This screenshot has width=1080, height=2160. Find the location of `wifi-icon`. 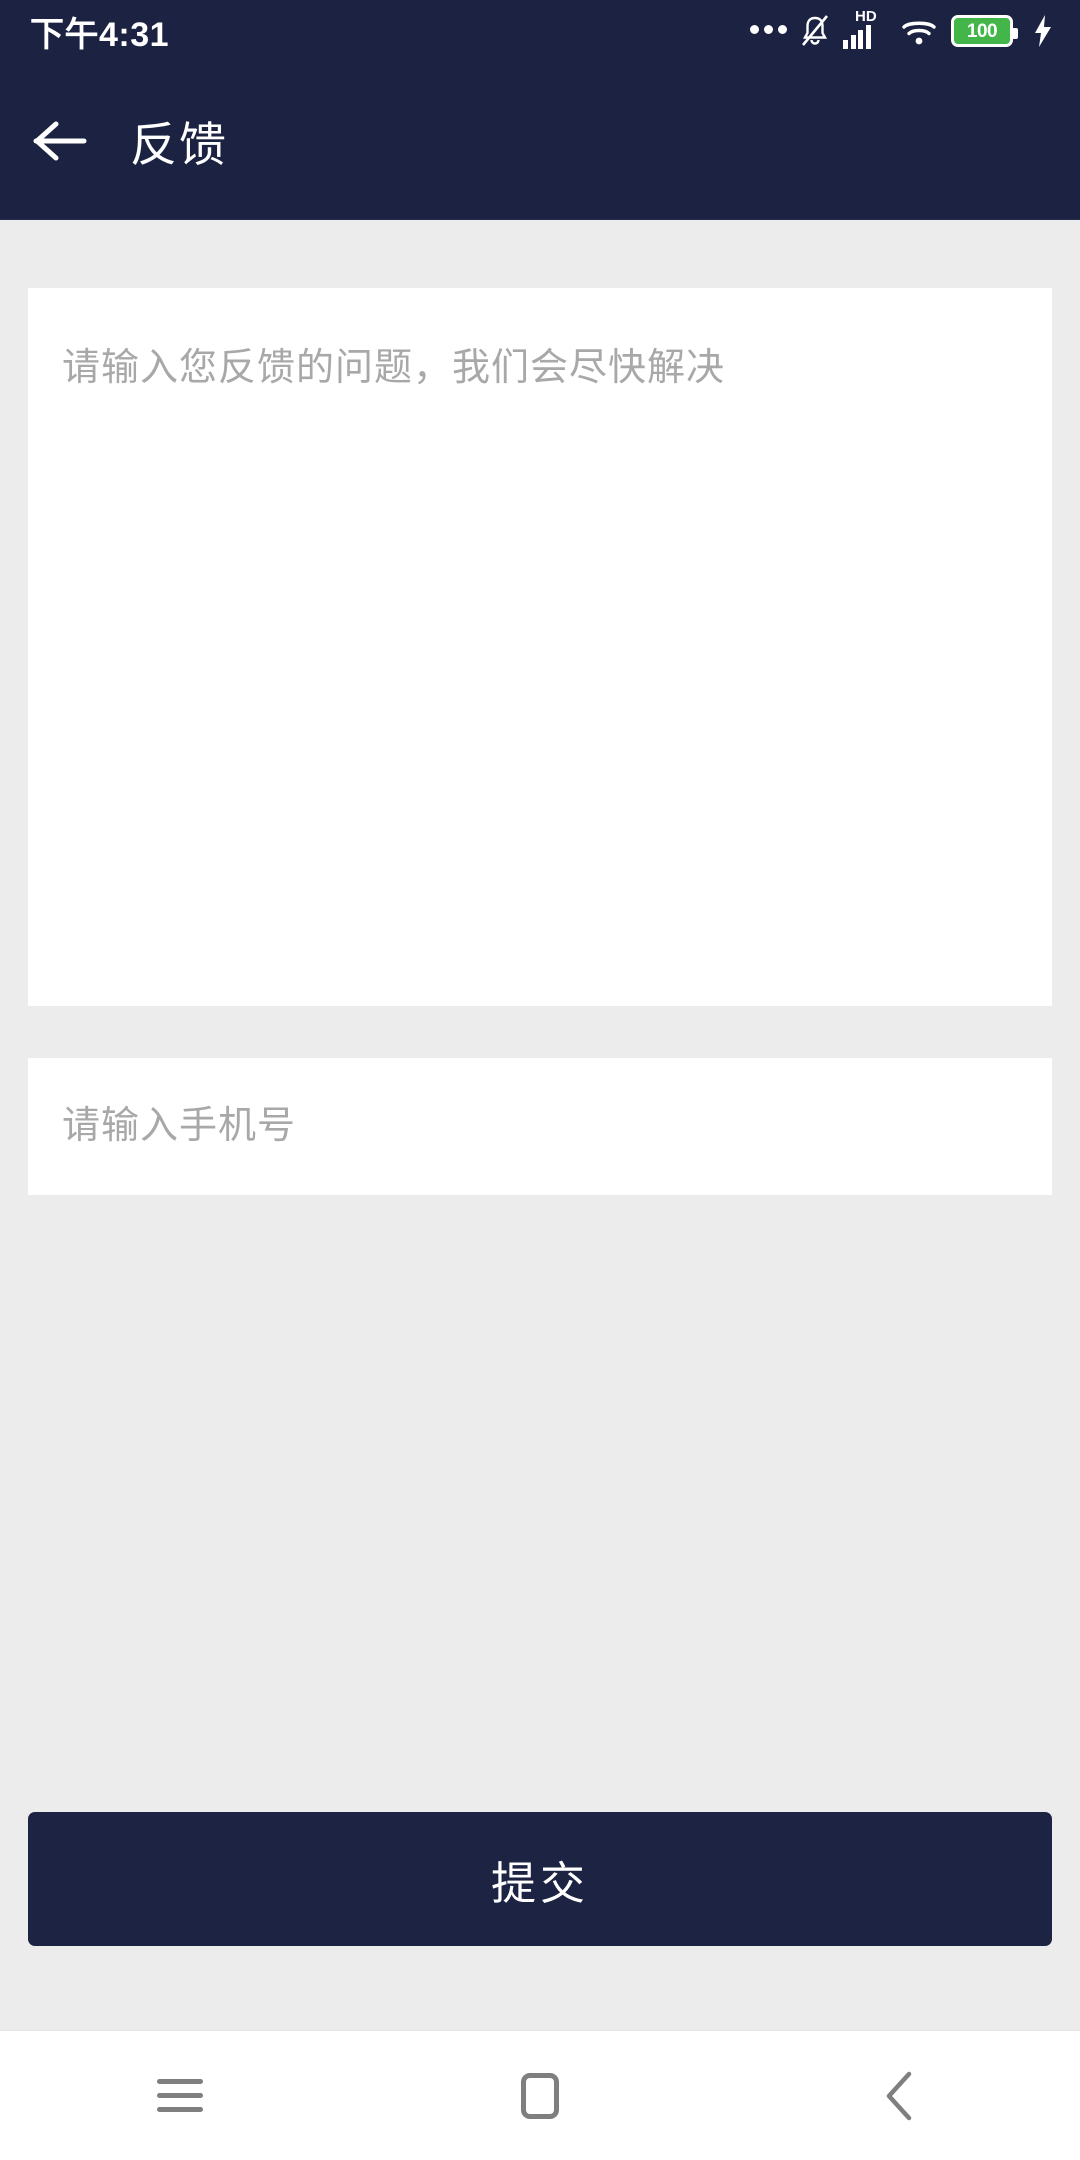

wifi-icon is located at coordinates (919, 31).